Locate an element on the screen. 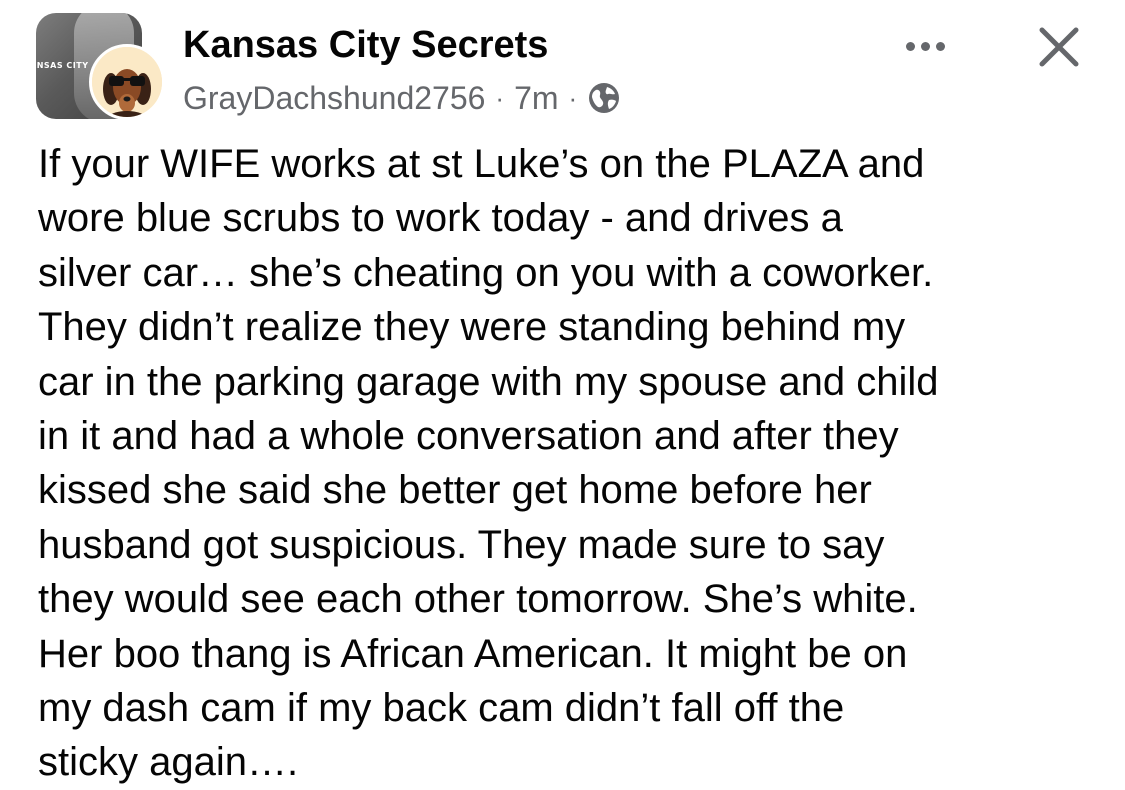 This screenshot has height=790, width=1125. post-meta: GrayDachshund2756 · 7m · is located at coordinates (402, 98).